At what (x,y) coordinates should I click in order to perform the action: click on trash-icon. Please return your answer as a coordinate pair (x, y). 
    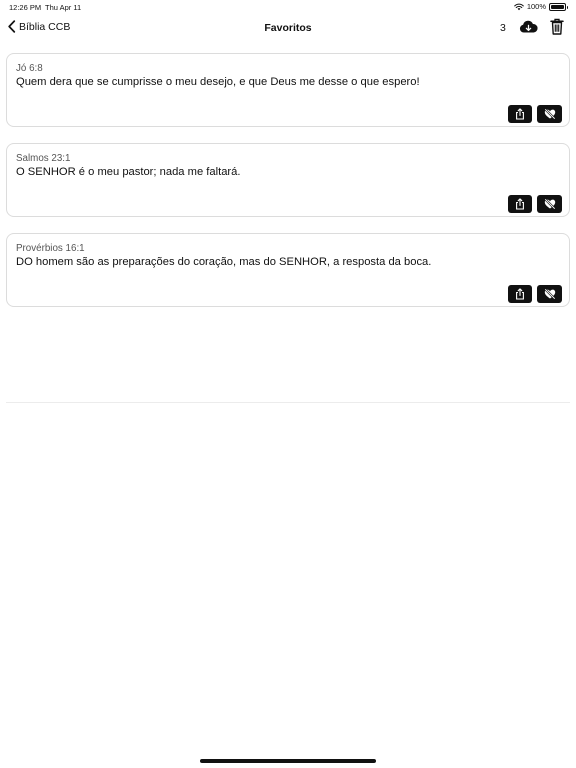
    Looking at the image, I should click on (557, 26).